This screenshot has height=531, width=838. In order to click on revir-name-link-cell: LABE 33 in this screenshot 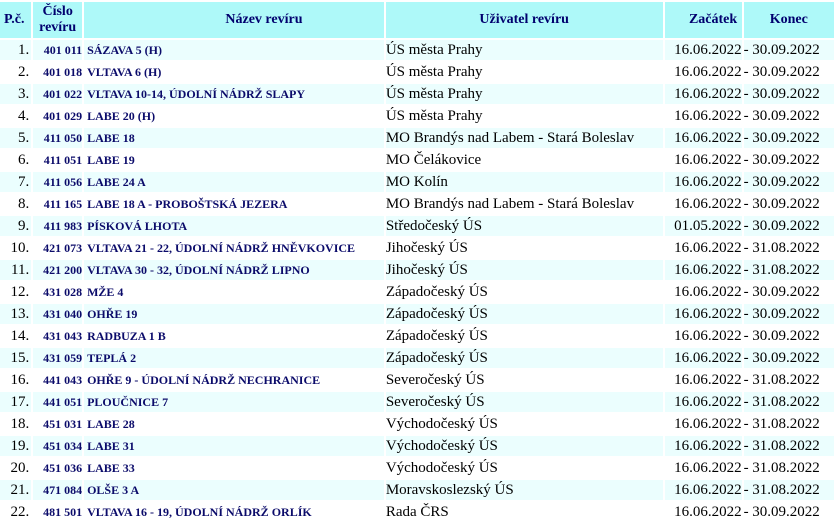, I will do `click(234, 468)`.